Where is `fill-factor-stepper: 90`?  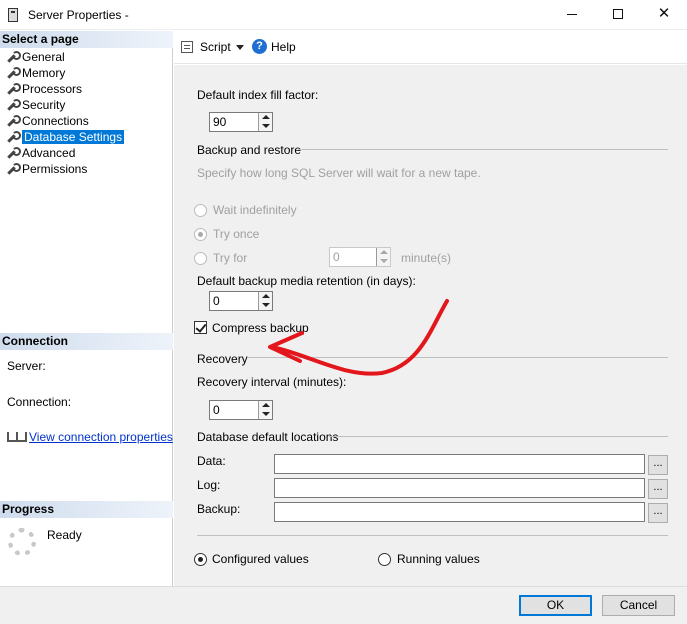 fill-factor-stepper: 90 is located at coordinates (241, 122).